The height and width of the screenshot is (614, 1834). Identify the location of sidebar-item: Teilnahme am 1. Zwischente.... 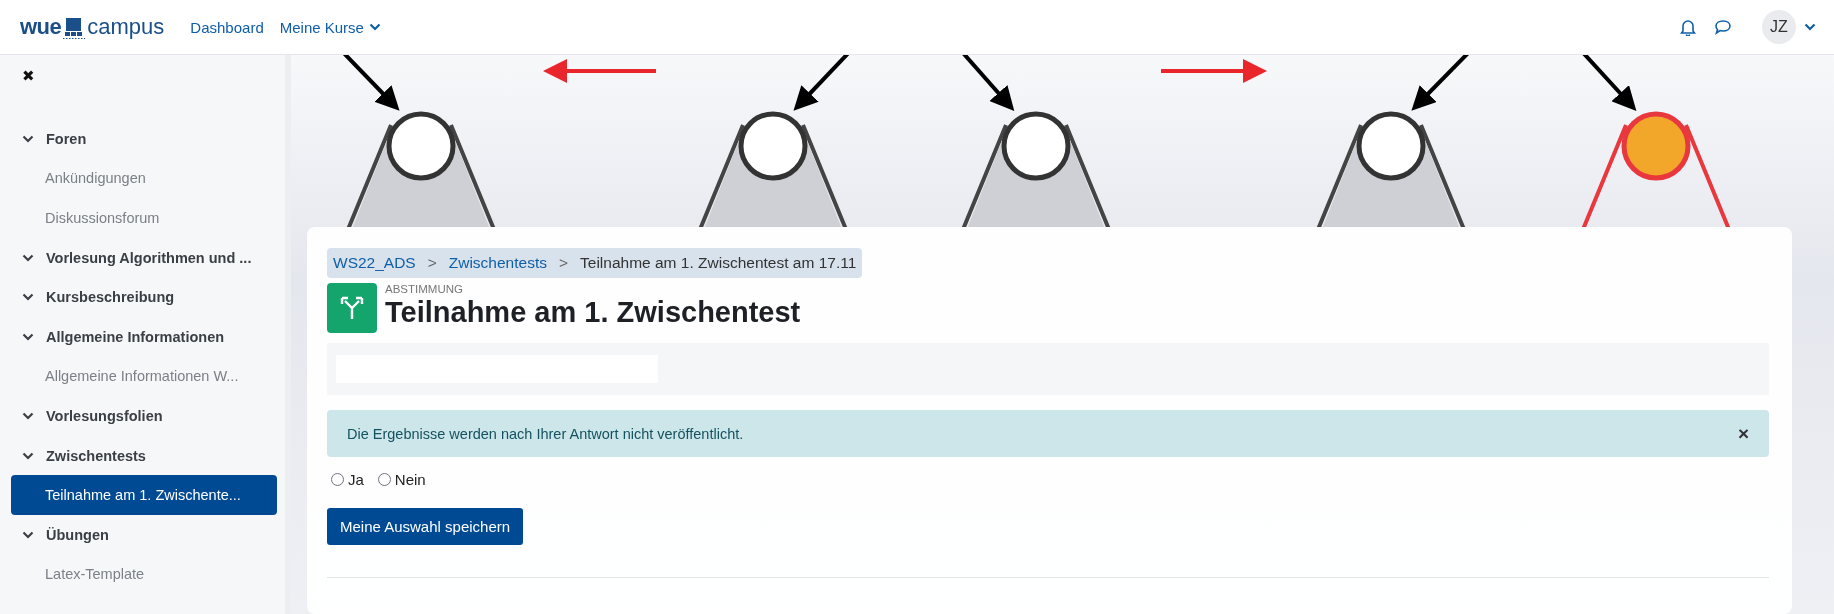
(144, 495).